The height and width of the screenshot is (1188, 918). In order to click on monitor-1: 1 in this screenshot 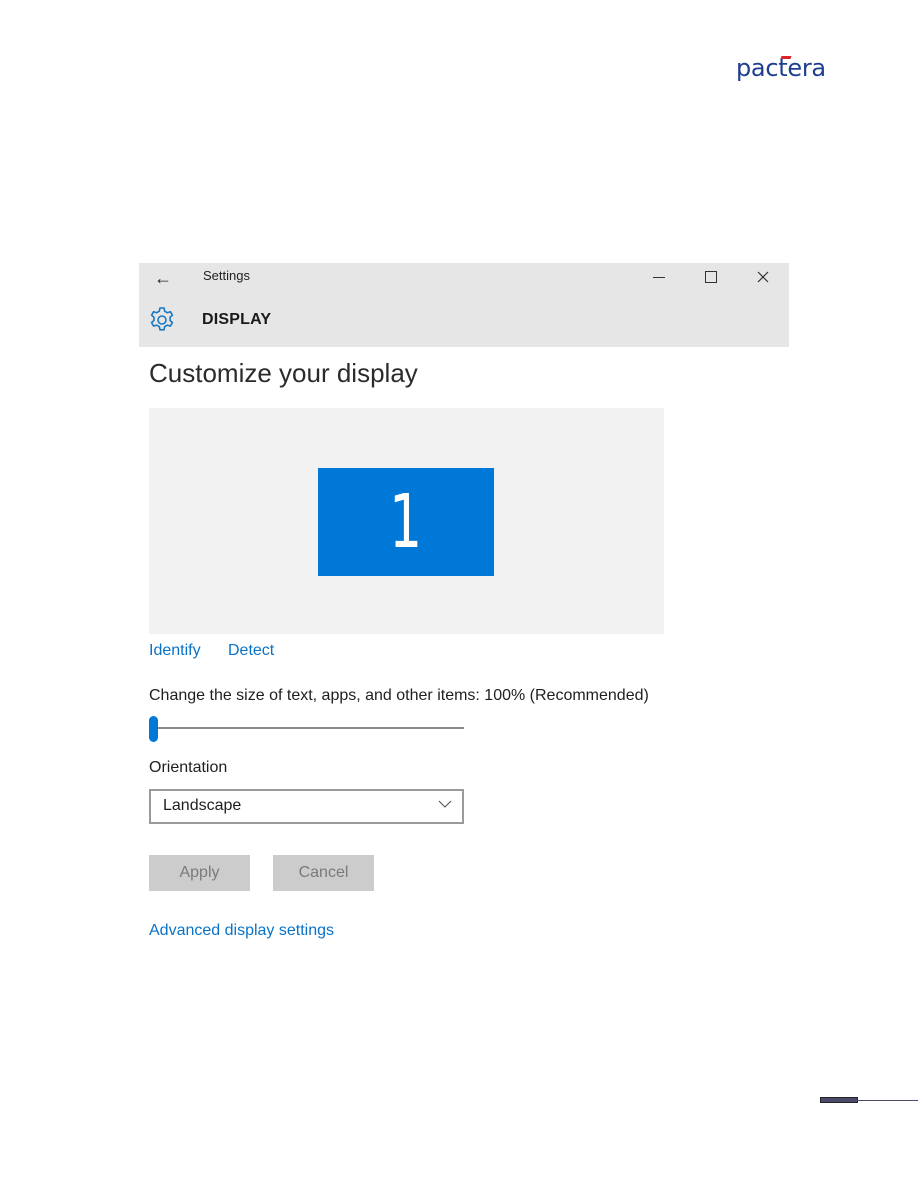, I will do `click(406, 522)`.